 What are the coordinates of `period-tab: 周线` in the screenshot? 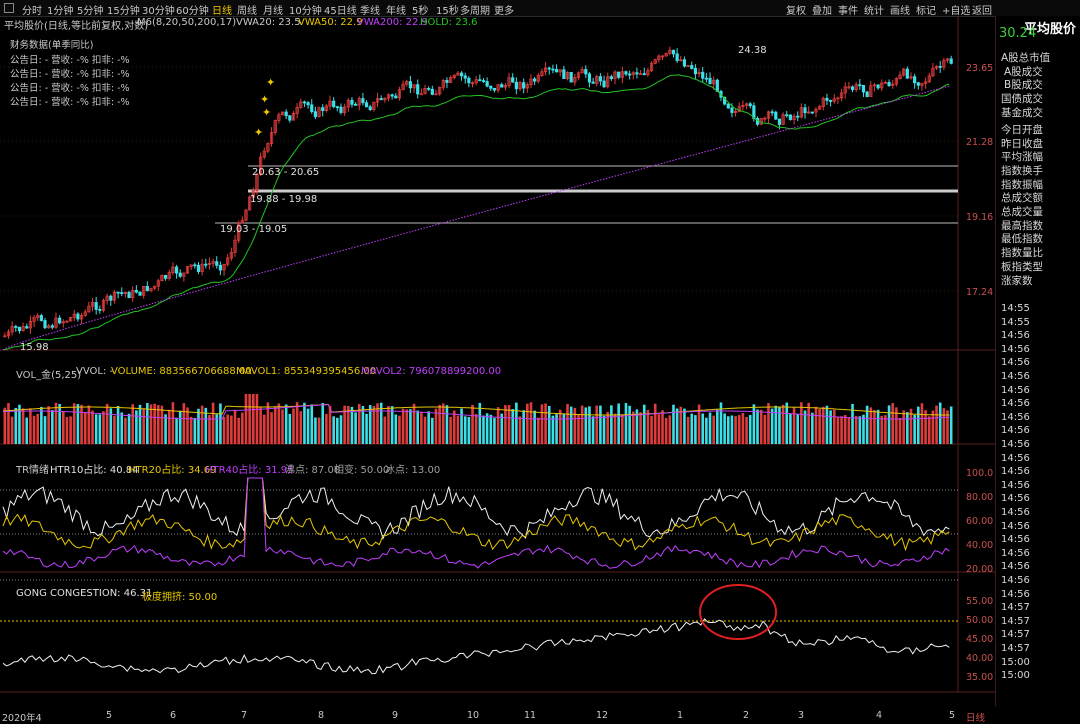 It's located at (247, 9).